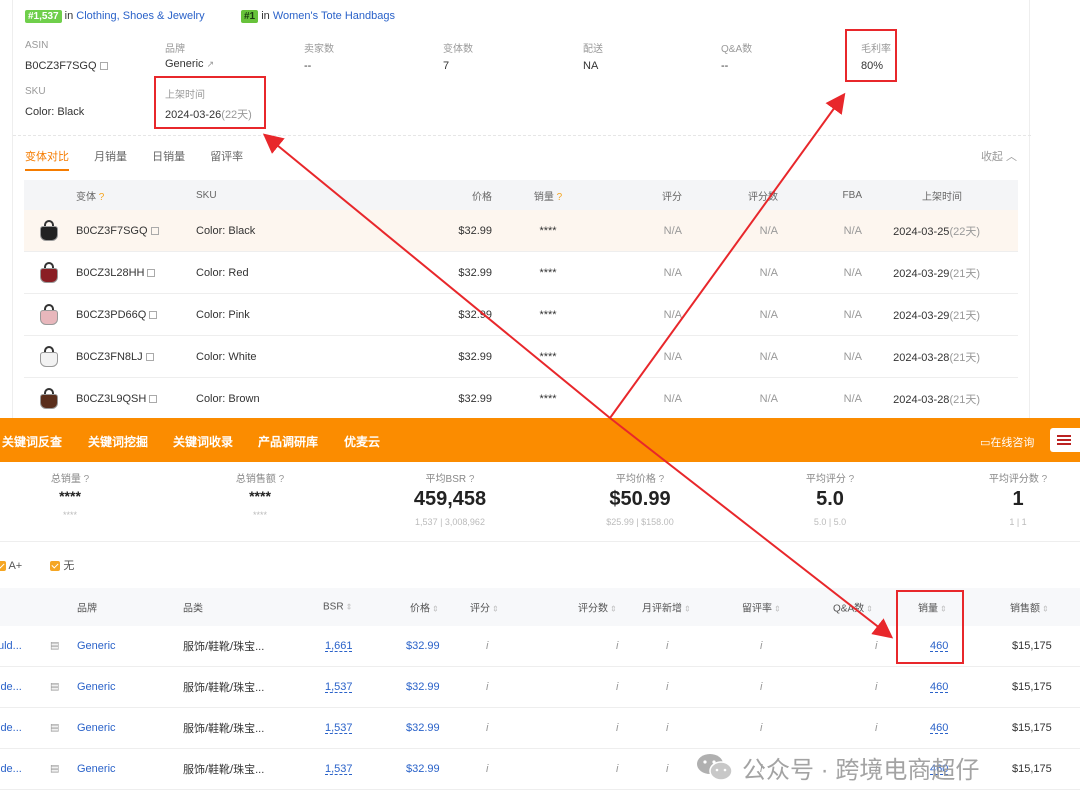  I want to click on arrow-to-listed-date, so click(436, 276).